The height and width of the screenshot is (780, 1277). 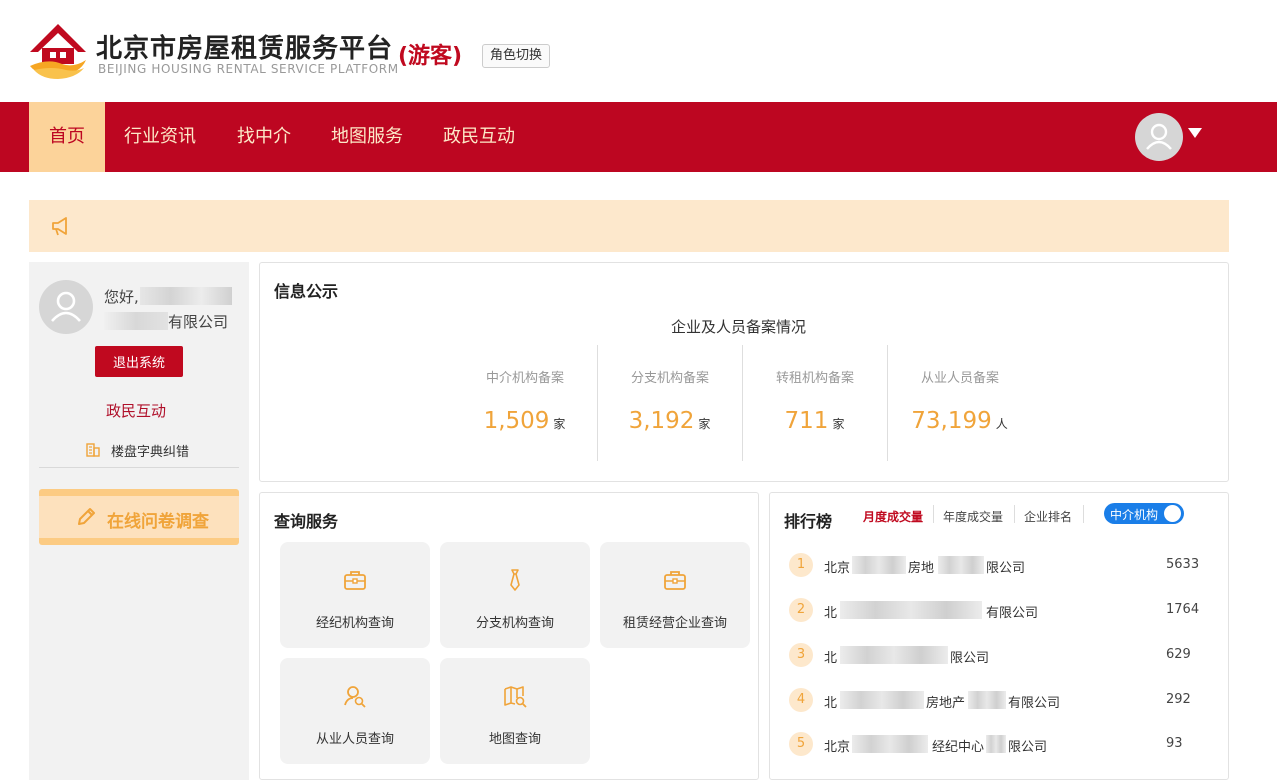 I want to click on divider, so click(x=139, y=467).